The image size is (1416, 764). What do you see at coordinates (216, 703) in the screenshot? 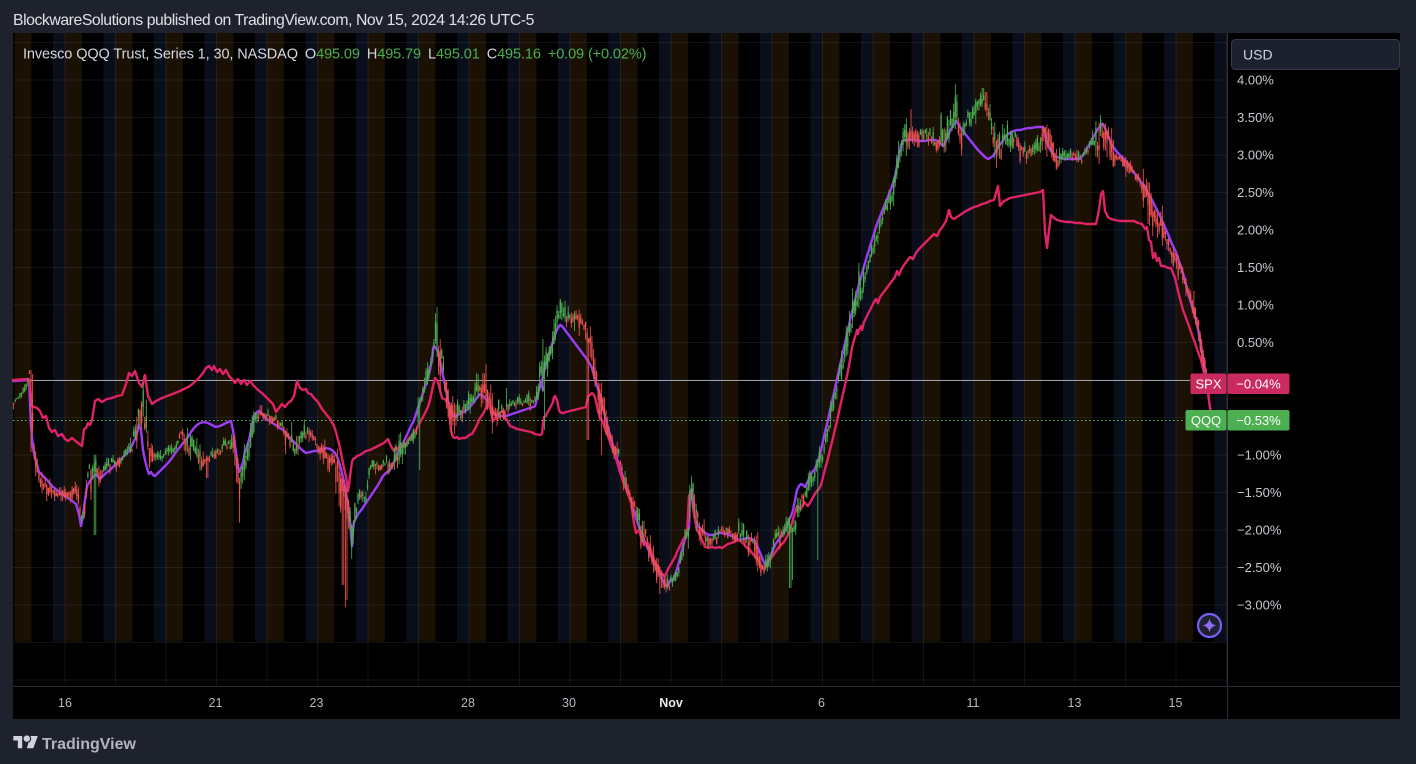
I see `svg-text: 21` at bounding box center [216, 703].